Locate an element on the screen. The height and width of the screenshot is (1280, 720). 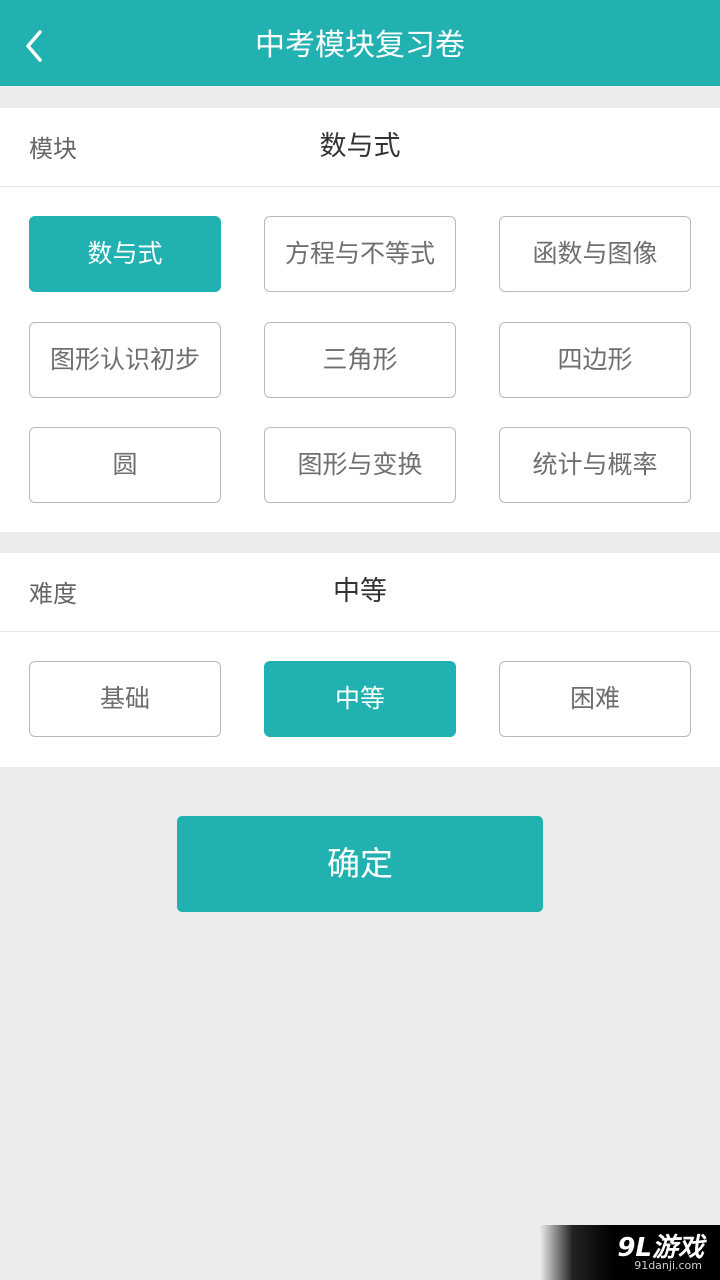
module-option-yuan: 圆 is located at coordinates (125, 465).